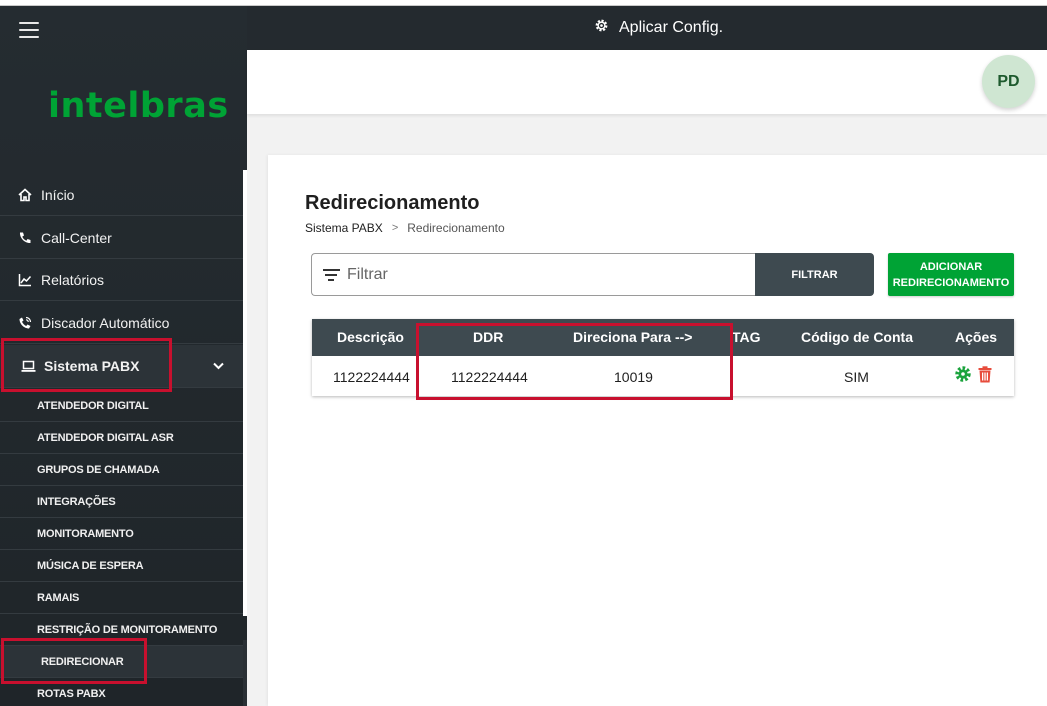  What do you see at coordinates (601, 27) in the screenshot?
I see `gear-icon` at bounding box center [601, 27].